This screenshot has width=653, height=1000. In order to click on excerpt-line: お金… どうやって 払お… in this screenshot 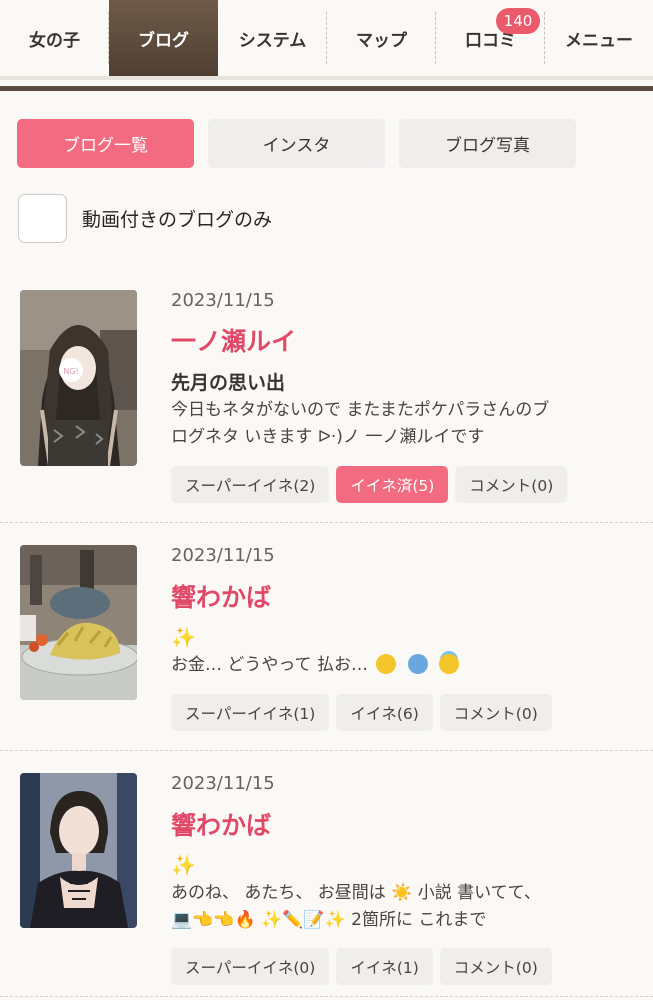, I will do `click(401, 665)`.